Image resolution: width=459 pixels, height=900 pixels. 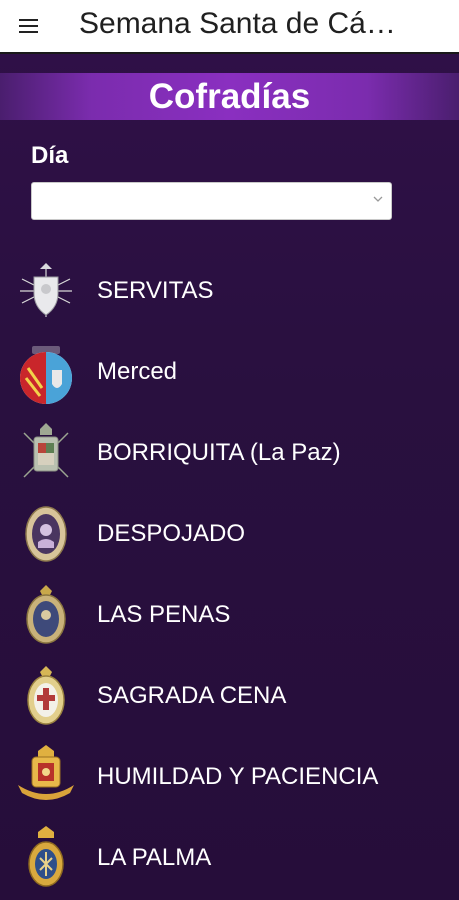 I want to click on list-item: DESPOJADO, so click(x=229, y=534).